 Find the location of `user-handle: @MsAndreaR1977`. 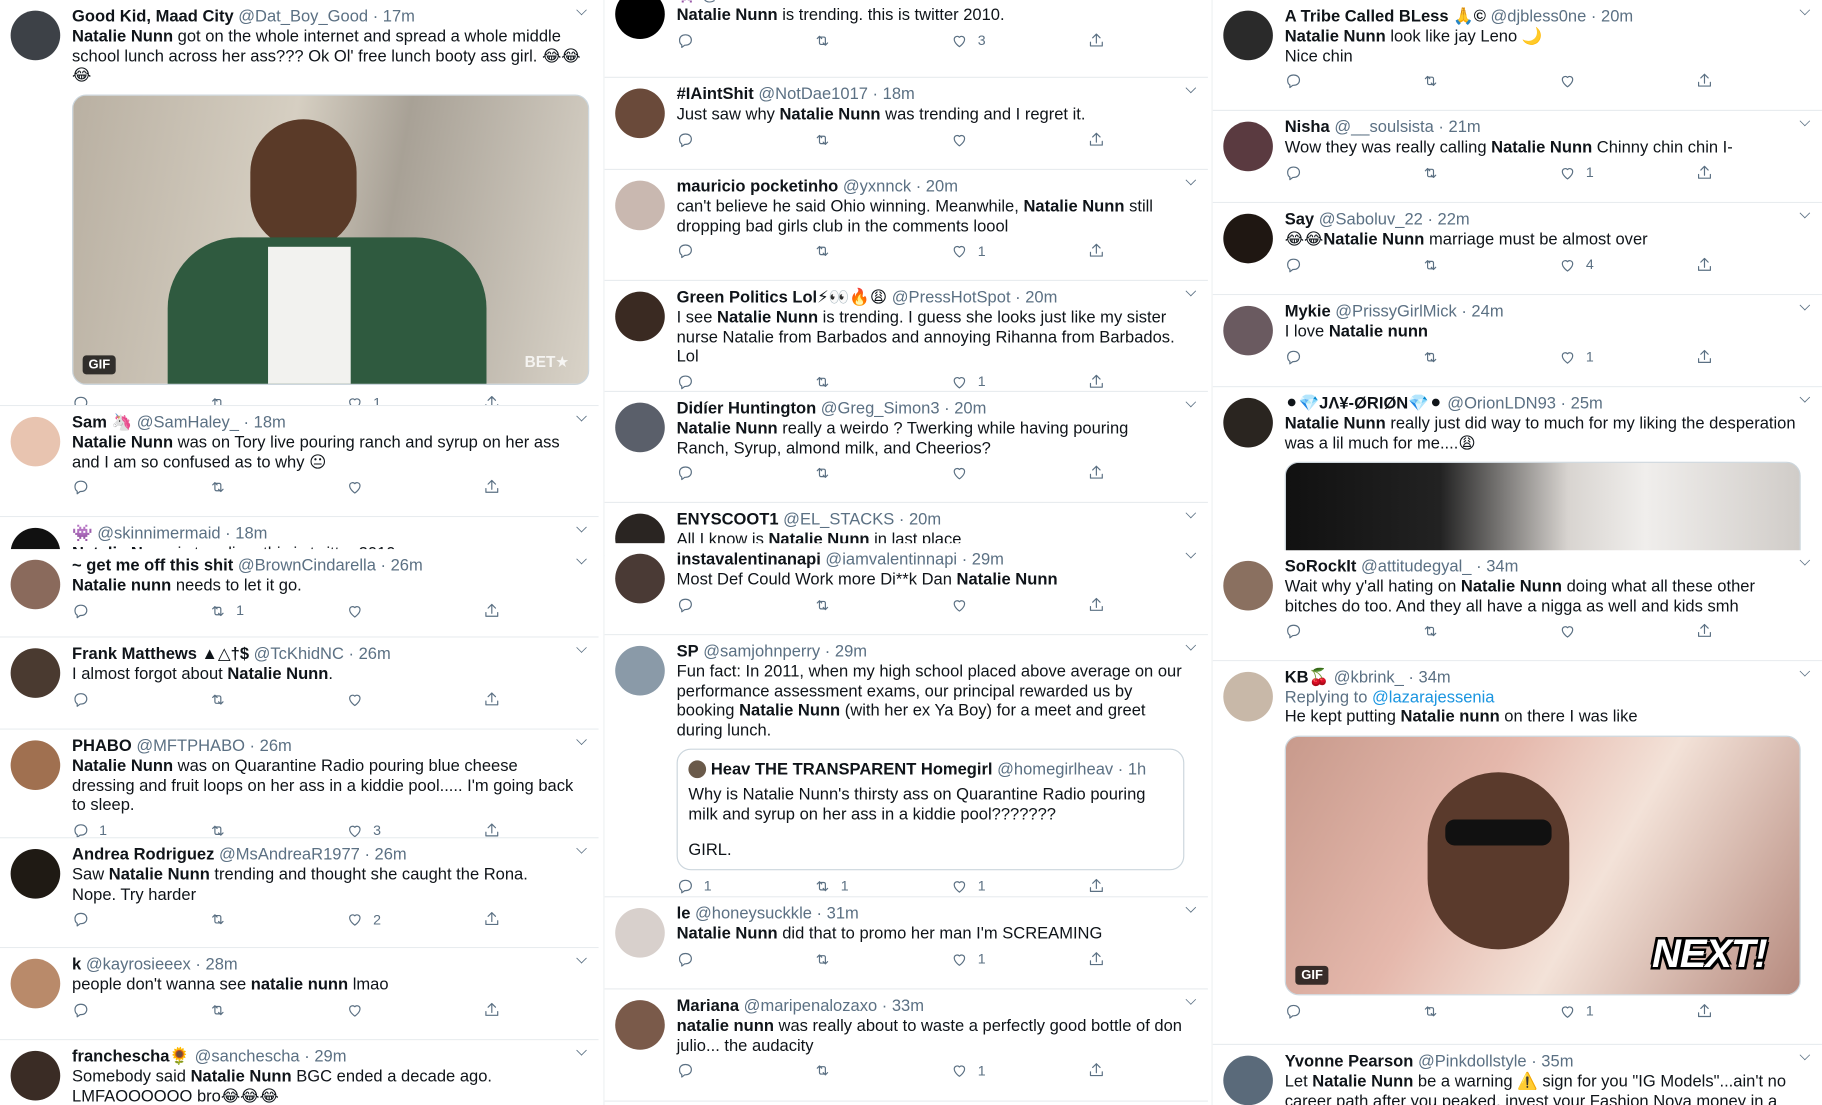

user-handle: @MsAndreaR1977 is located at coordinates (289, 853).